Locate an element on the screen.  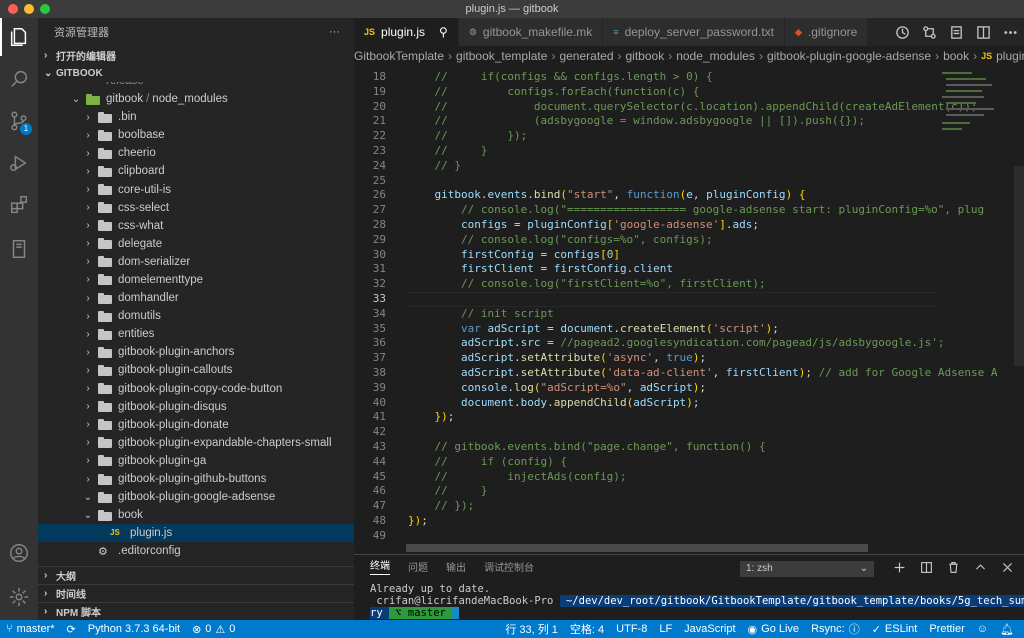
eslint-status: ✓ ESLint is located at coordinates (895, 629).